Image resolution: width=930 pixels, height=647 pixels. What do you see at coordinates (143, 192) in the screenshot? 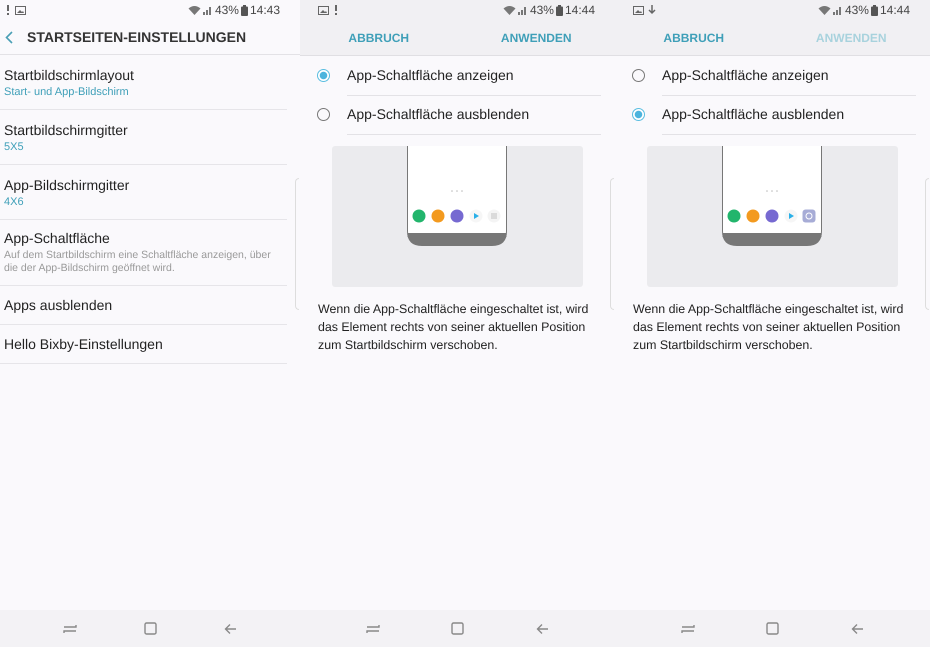
I see `settings-item: App-Bildschirmgitter 4X6` at bounding box center [143, 192].